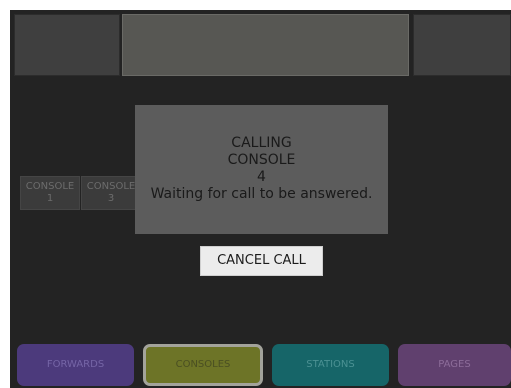 The image size is (511, 388). Describe the element at coordinates (67, 45) in the screenshot. I see `top-left-panel` at that location.